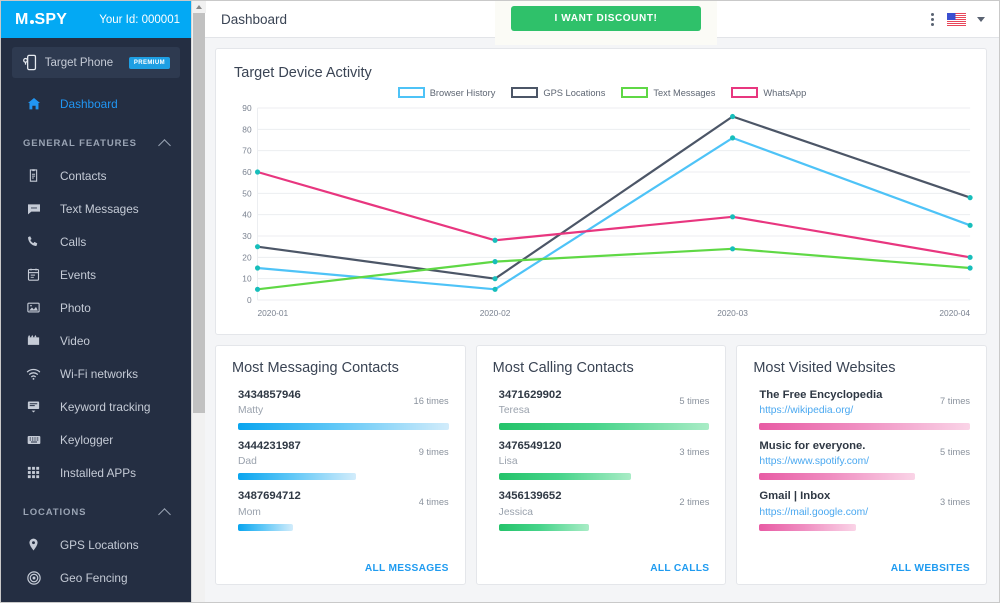  What do you see at coordinates (849, 410) in the screenshot?
I see `entry-url: https://wikipedia.org/` at bounding box center [849, 410].